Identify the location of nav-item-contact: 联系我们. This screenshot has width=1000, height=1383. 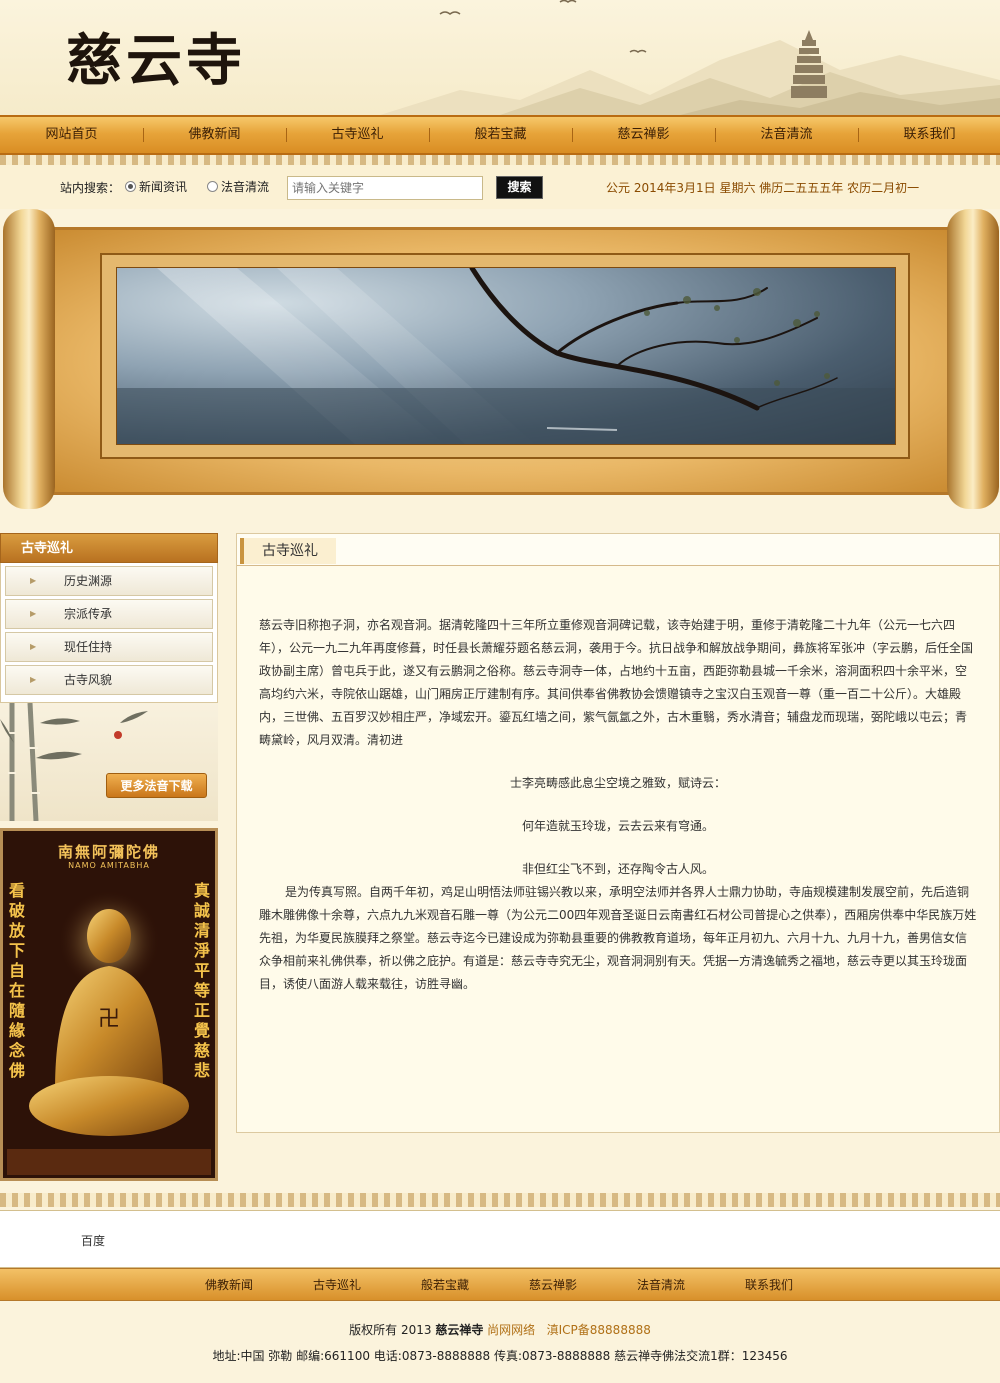
(929, 135).